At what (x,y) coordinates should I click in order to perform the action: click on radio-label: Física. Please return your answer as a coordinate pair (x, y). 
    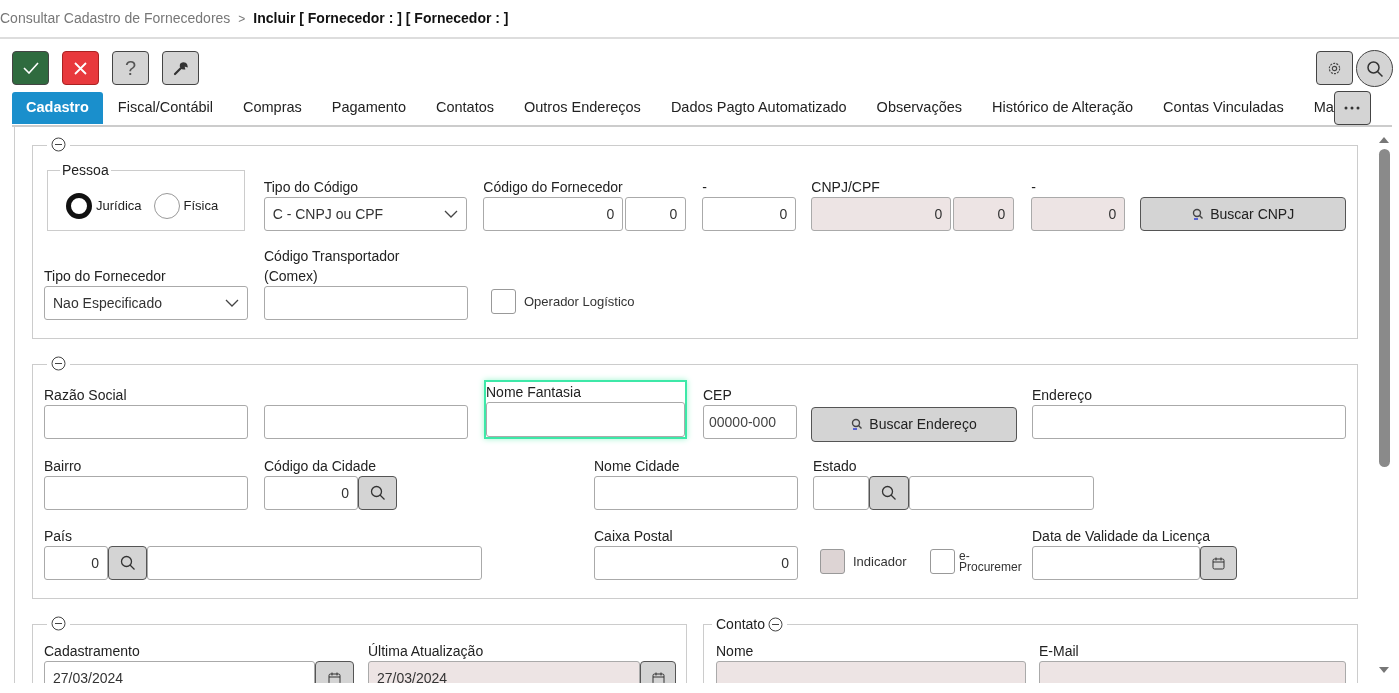
    Looking at the image, I should click on (201, 205).